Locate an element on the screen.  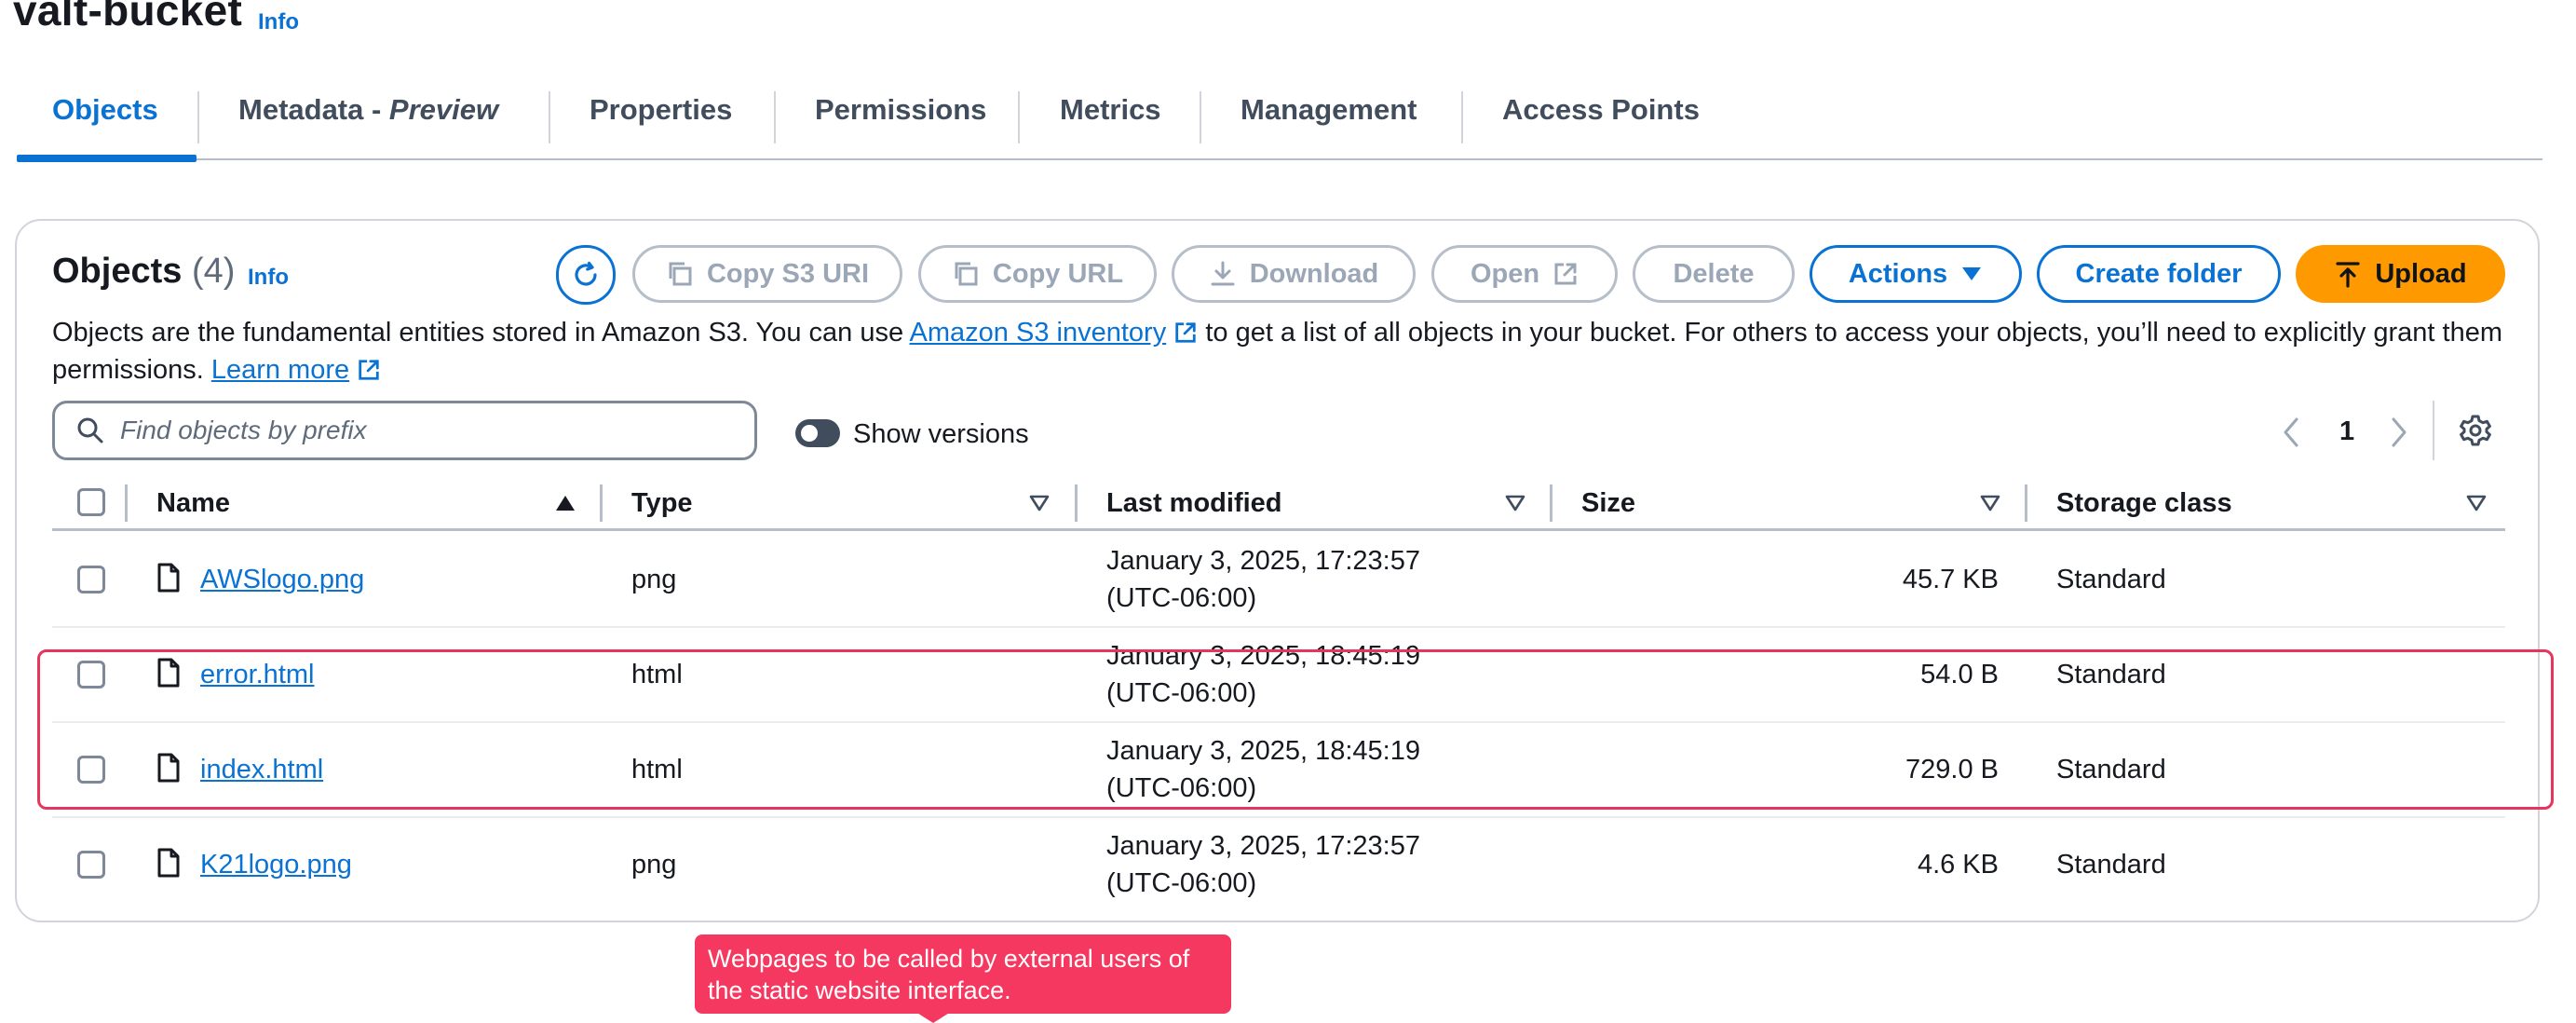
show-versions-toggle is located at coordinates (817, 433).